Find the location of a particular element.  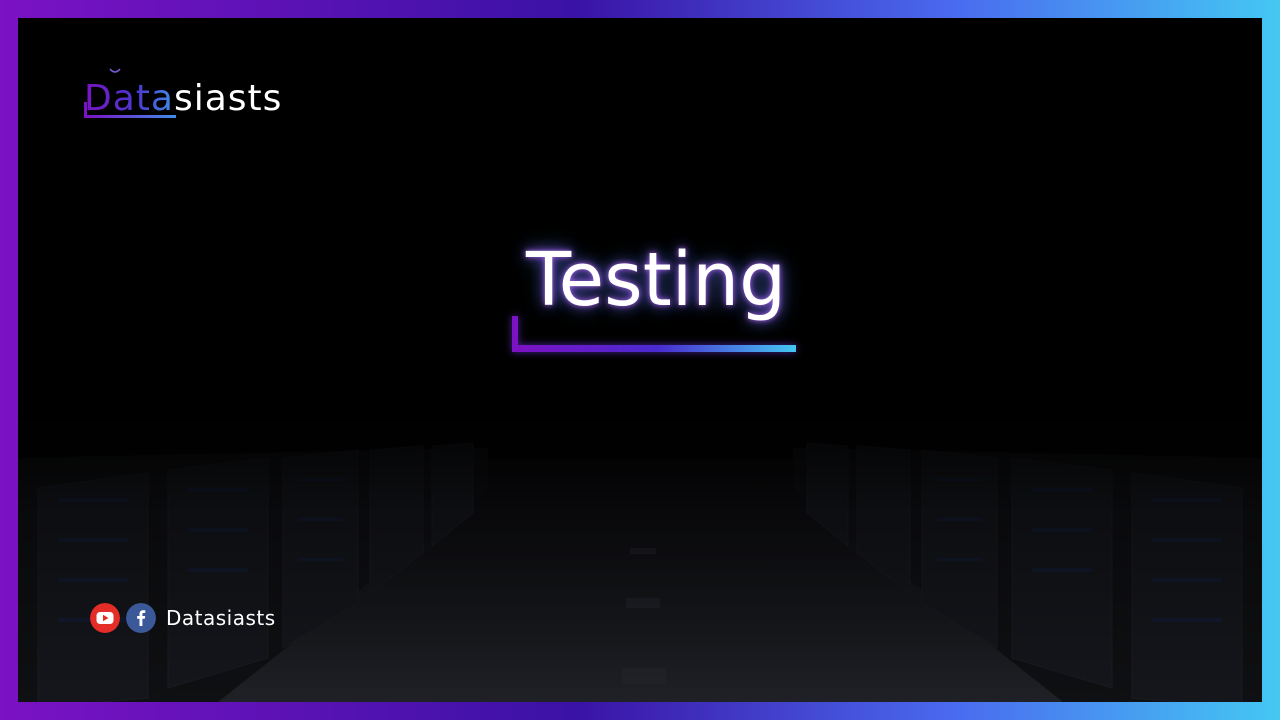

social-channel-name: Datasiasts is located at coordinates (221, 618).